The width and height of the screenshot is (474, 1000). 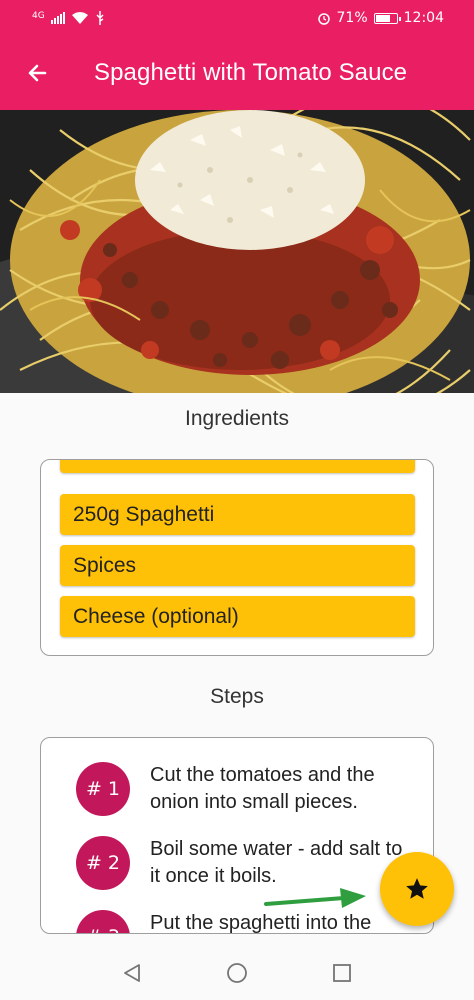 I want to click on favorite-fab, so click(x=417, y=889).